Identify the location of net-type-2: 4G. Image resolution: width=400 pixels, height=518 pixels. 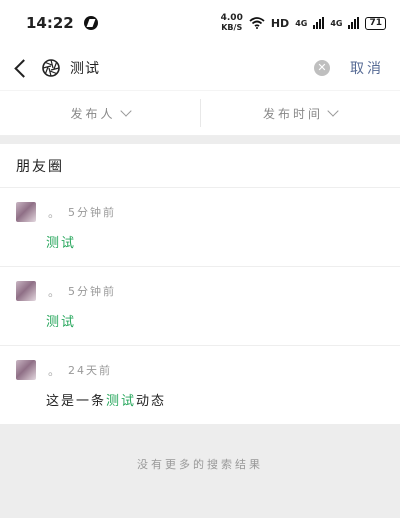
(336, 23).